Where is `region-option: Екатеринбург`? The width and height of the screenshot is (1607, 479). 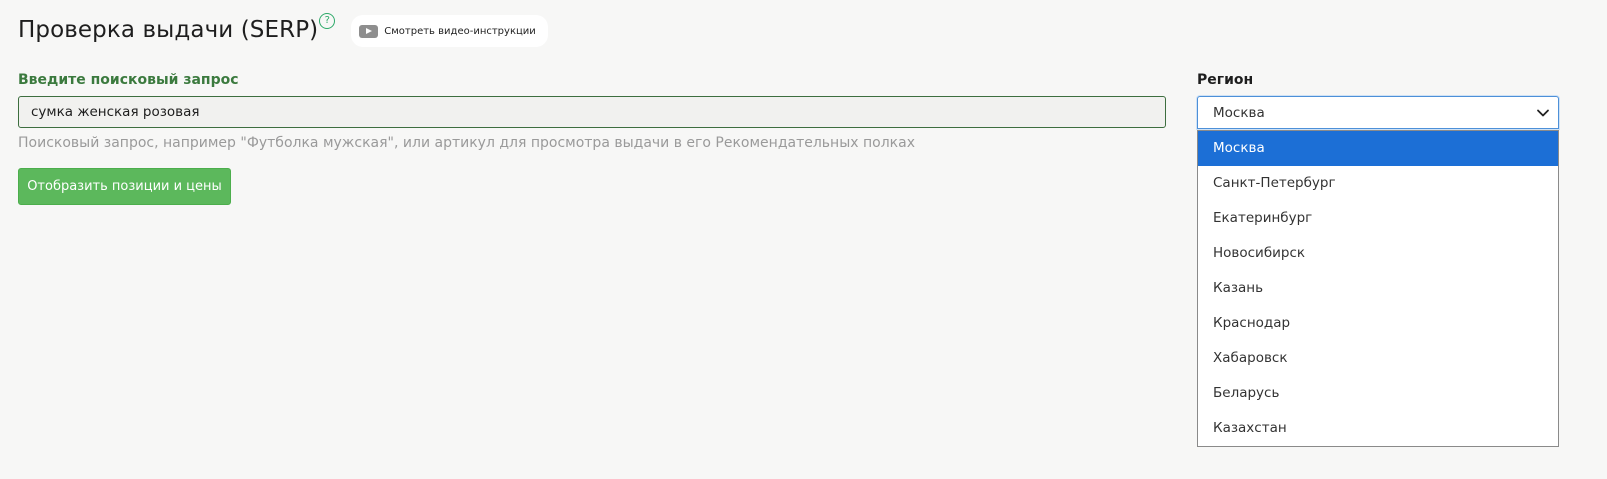 region-option: Екатеринбург is located at coordinates (1378, 218).